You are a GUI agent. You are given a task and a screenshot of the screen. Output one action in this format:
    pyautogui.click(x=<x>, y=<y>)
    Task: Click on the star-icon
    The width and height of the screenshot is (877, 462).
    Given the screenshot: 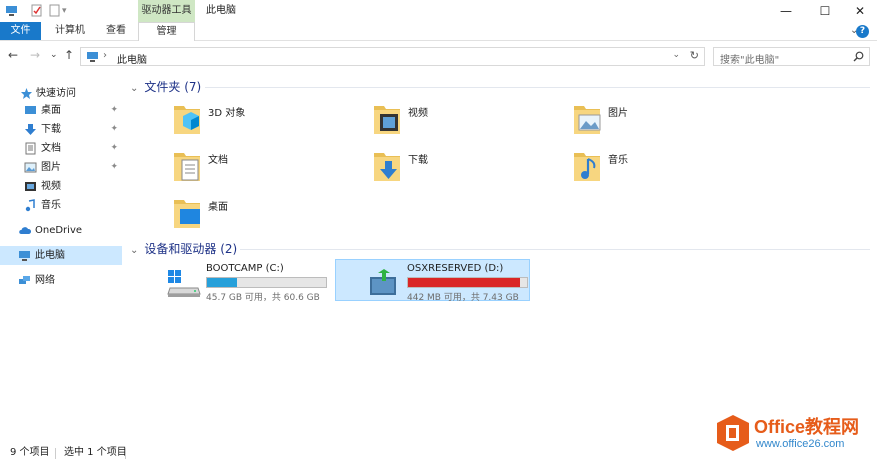 What is the action you would take?
    pyautogui.click(x=26, y=93)
    